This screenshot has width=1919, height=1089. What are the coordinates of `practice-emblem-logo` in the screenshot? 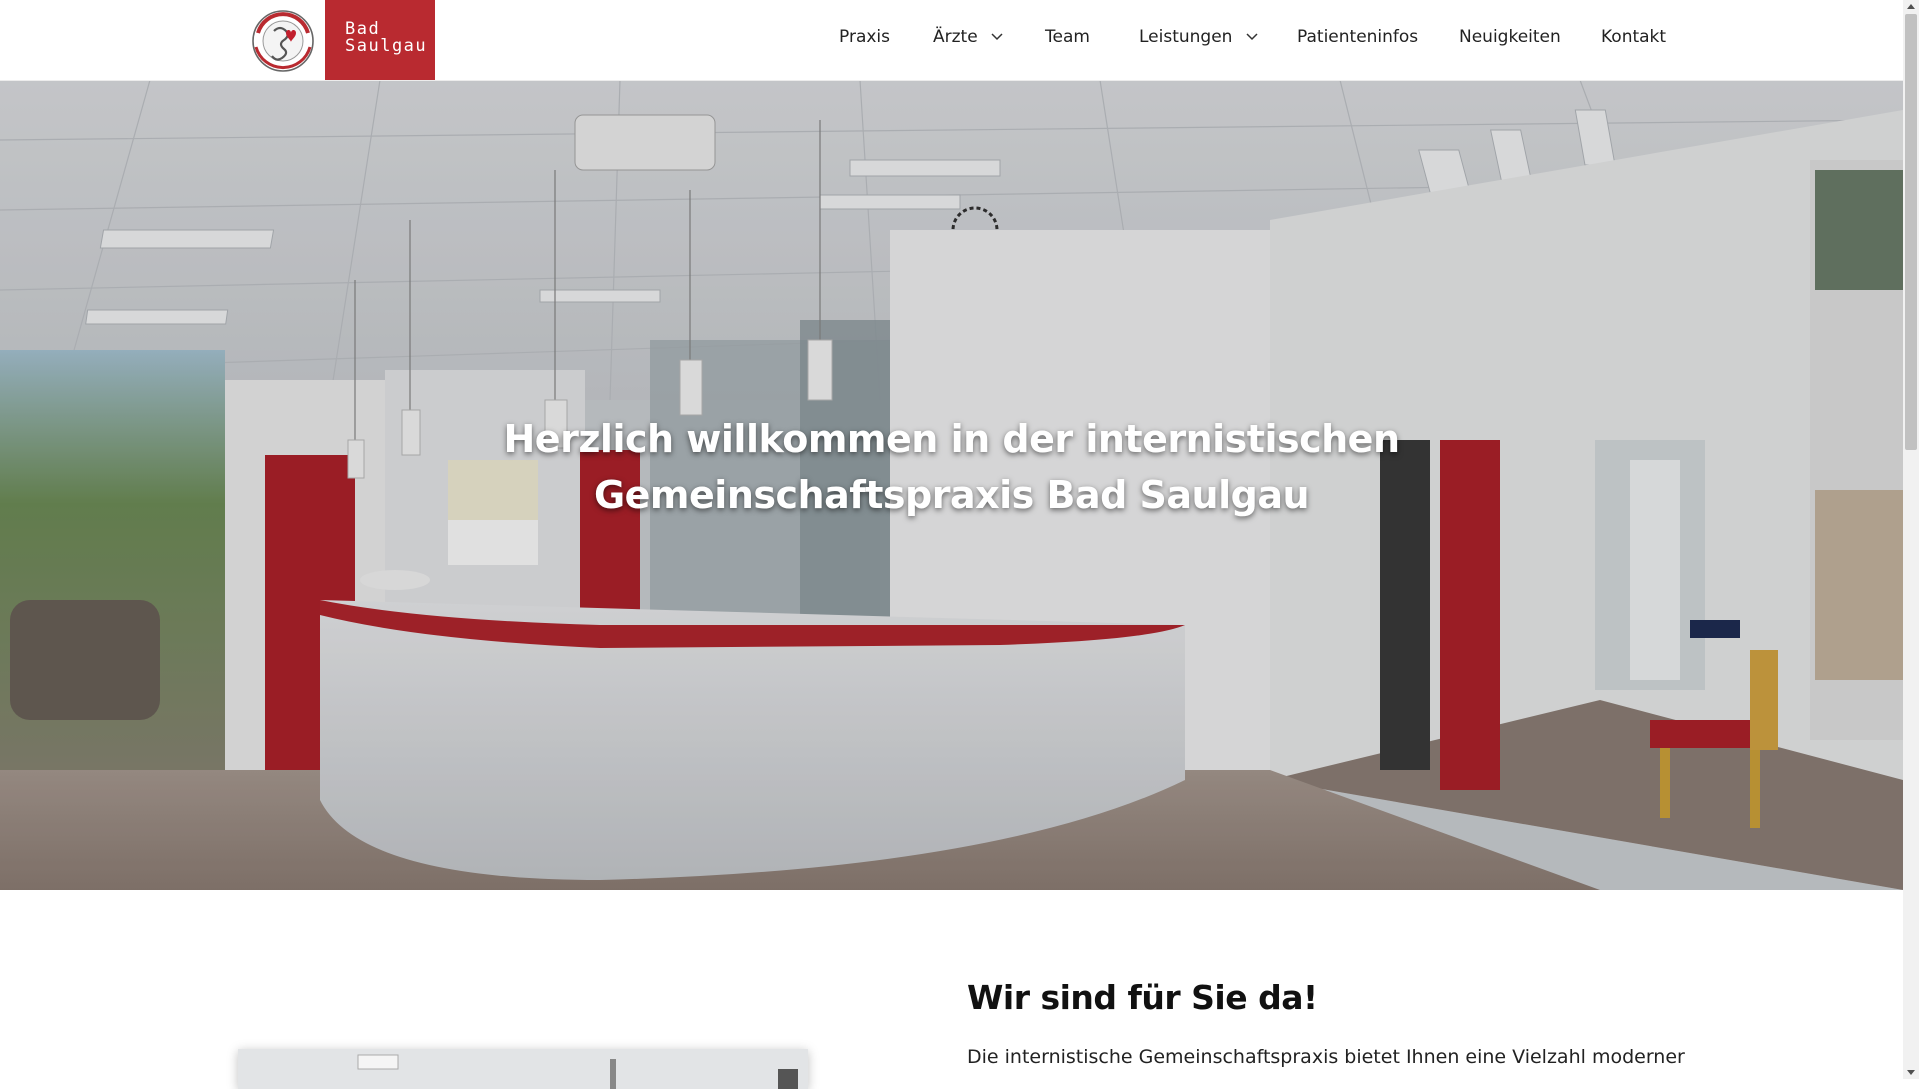 It's located at (282, 40).